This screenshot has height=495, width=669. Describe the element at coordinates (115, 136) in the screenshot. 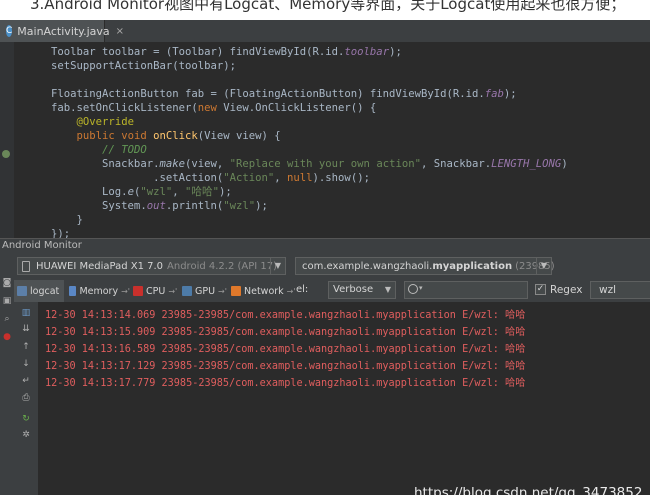

I see `code-token: public void` at that location.